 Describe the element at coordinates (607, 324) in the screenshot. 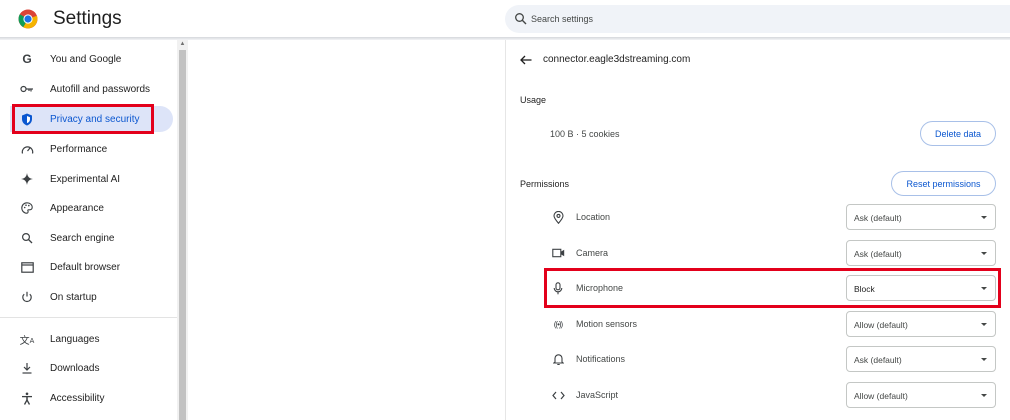

I see `permission-label: Motion sensors` at that location.